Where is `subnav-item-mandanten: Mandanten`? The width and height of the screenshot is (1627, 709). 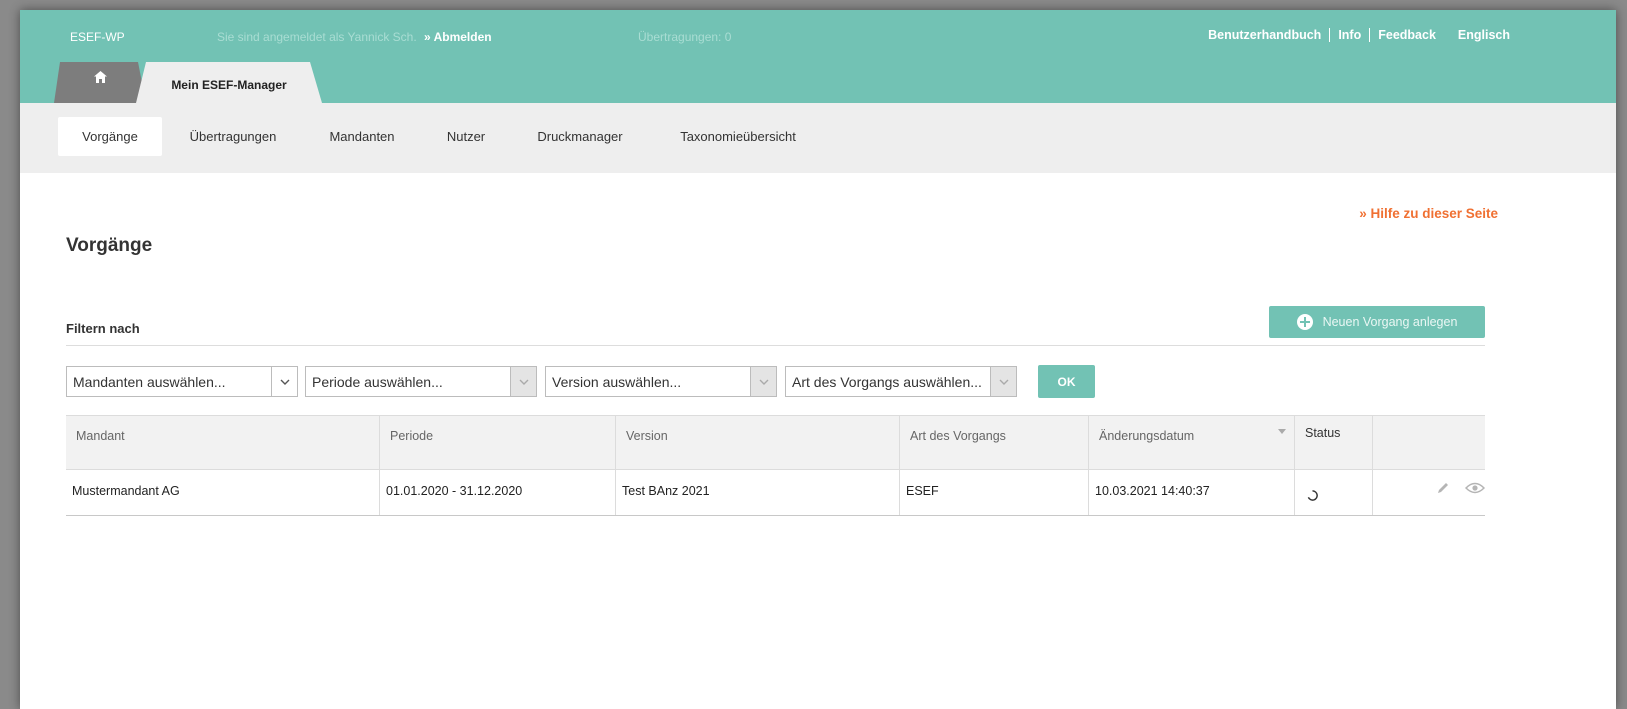 subnav-item-mandanten: Mandanten is located at coordinates (362, 136).